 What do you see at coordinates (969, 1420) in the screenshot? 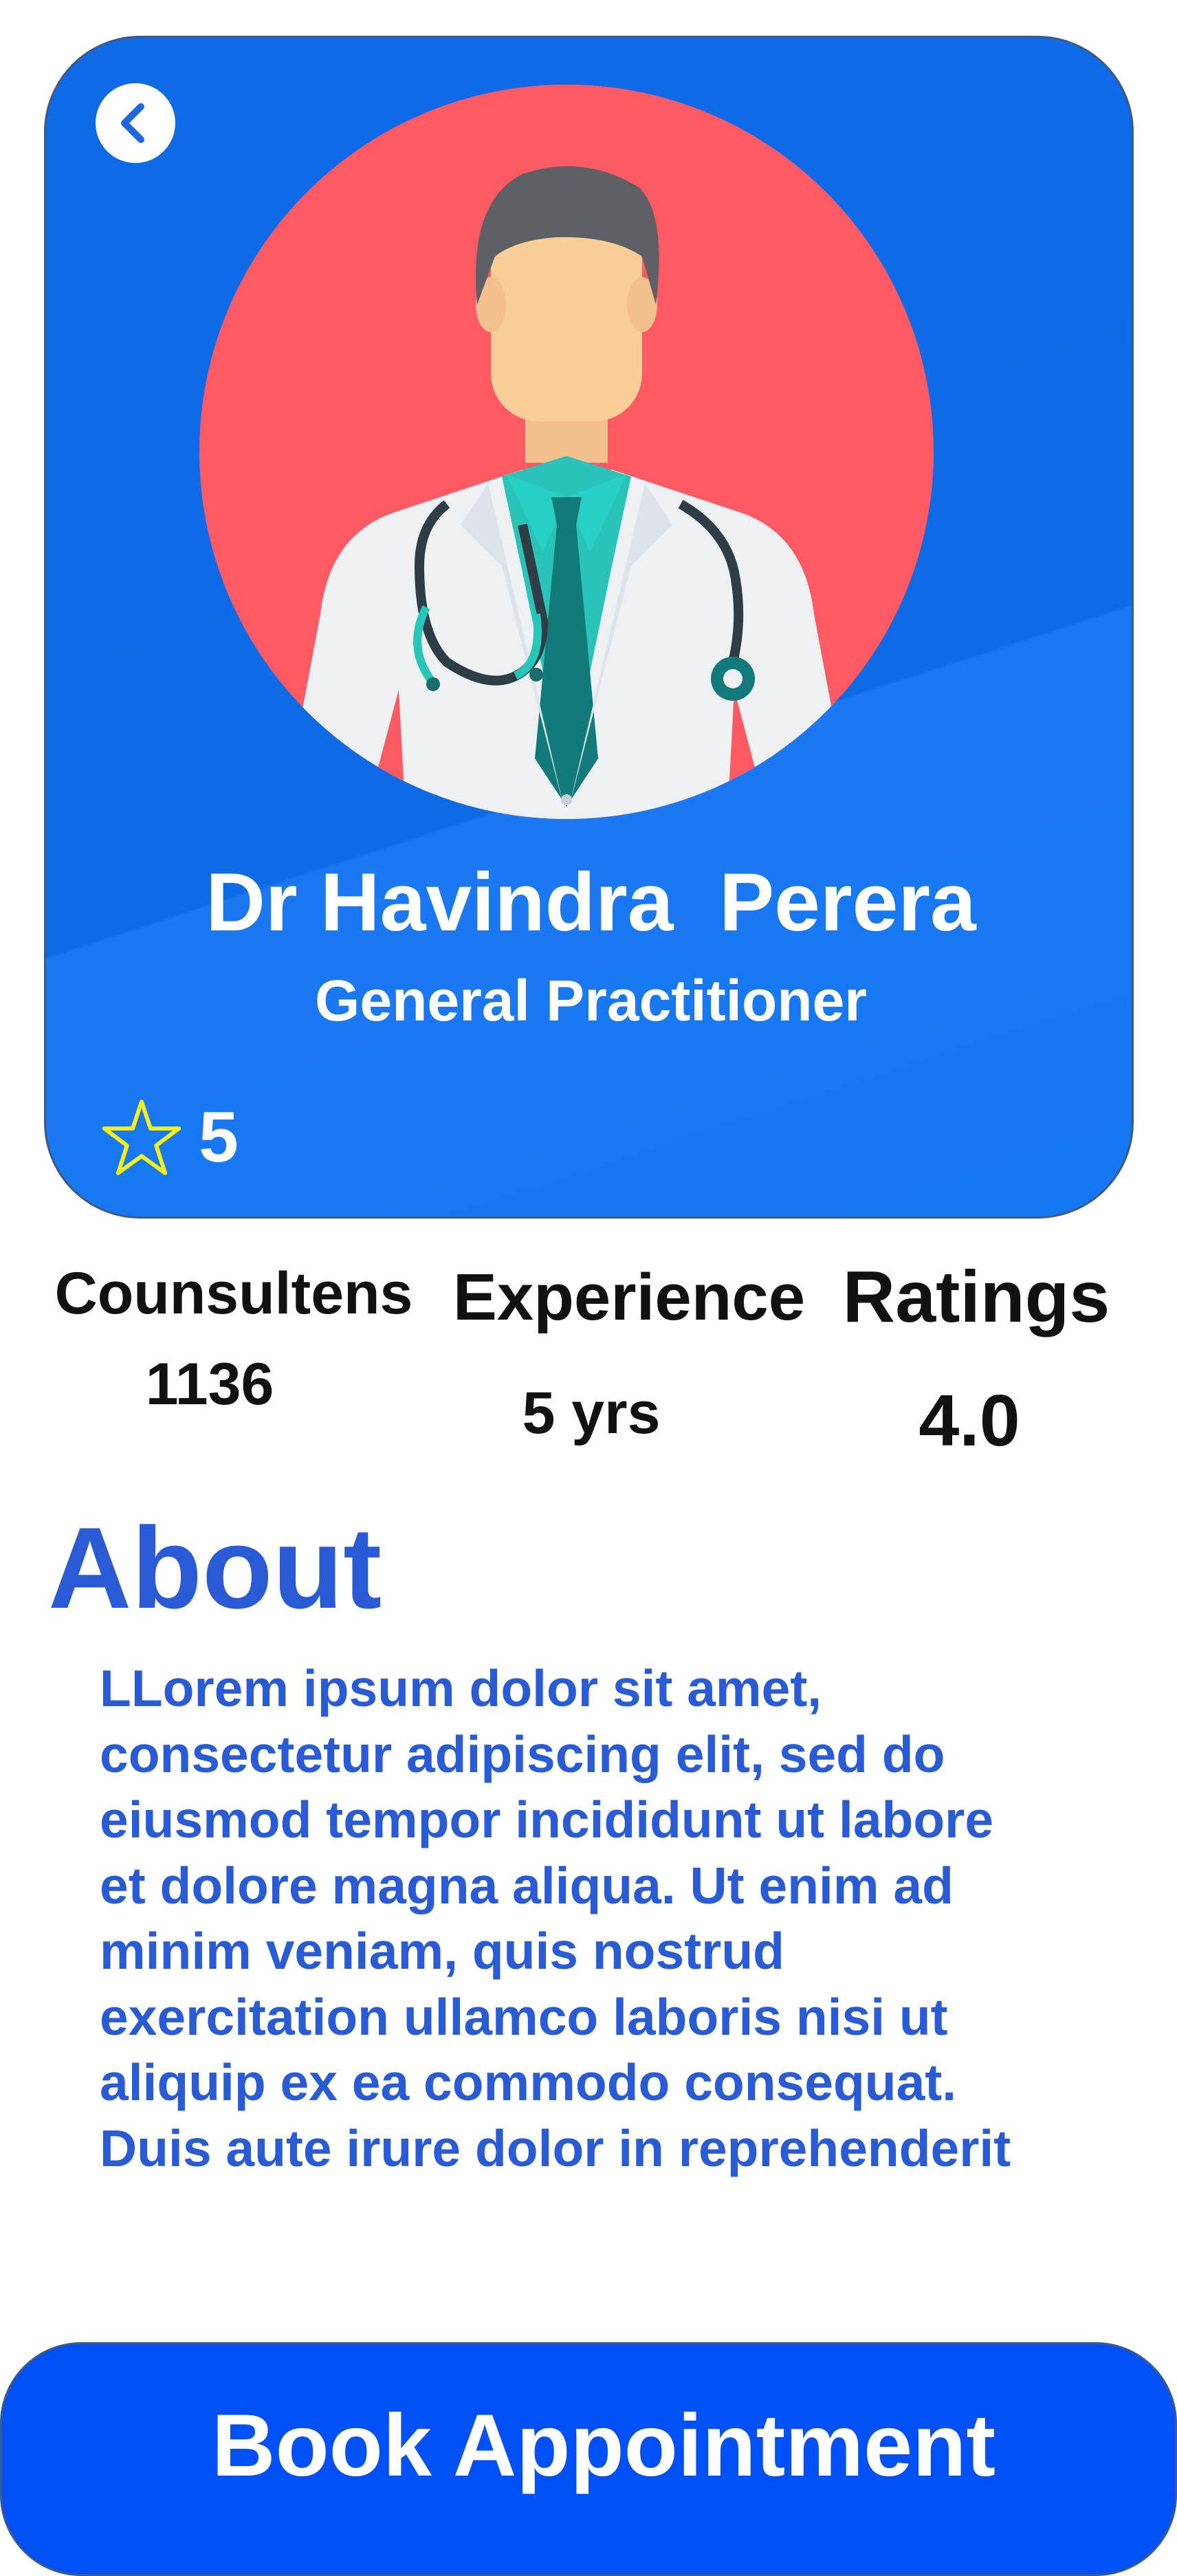
I see `stat-ratings-value: 4.0` at bounding box center [969, 1420].